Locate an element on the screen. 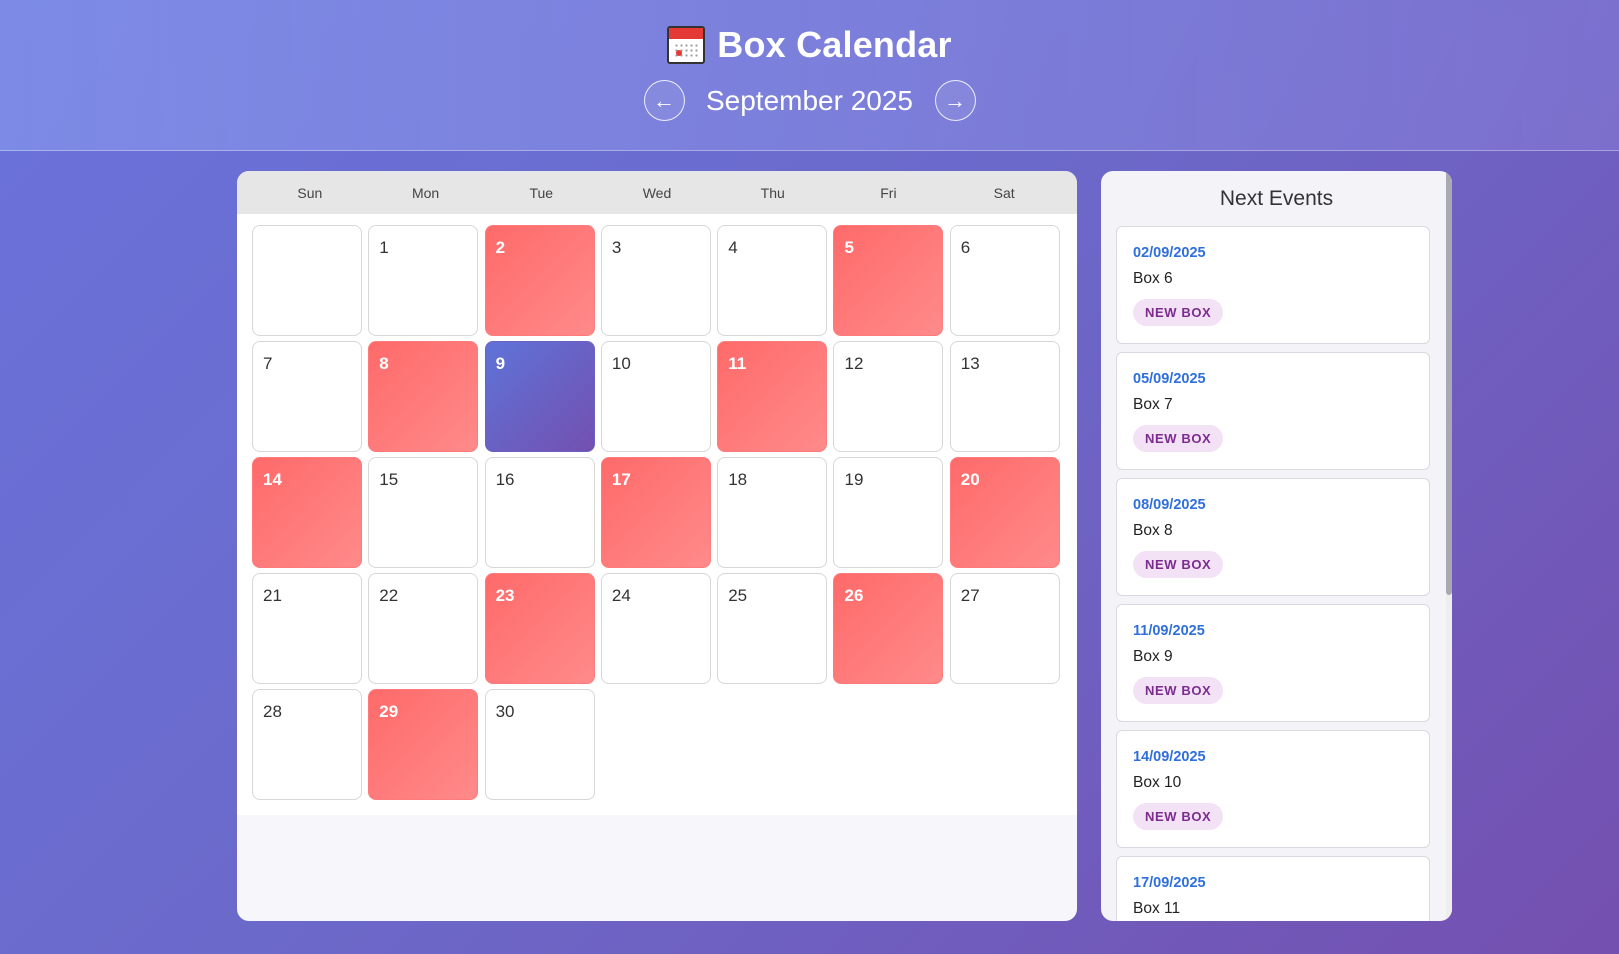  day-cell: 17 is located at coordinates (655, 512).